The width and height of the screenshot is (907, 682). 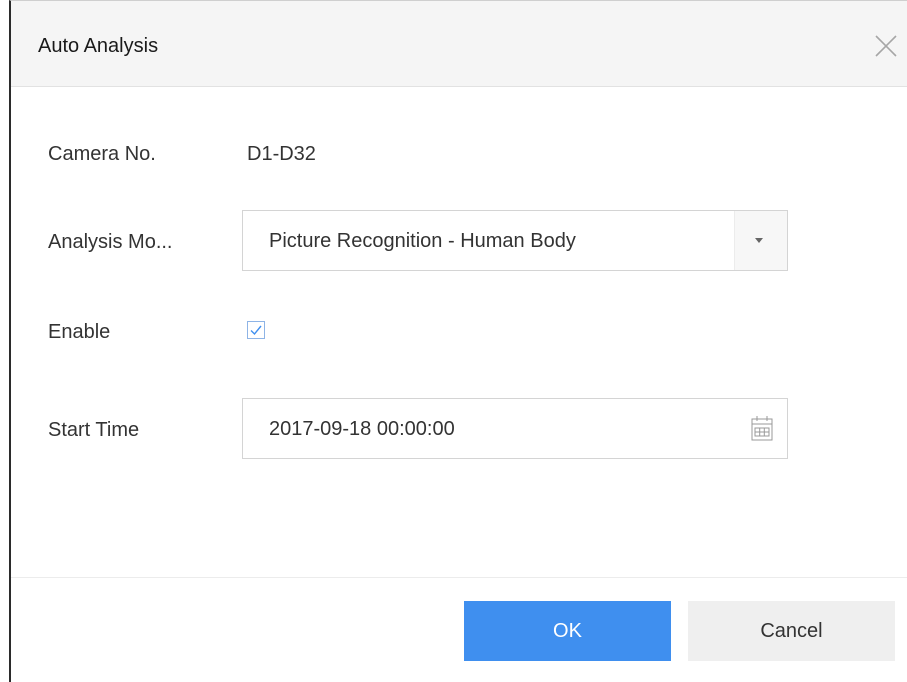 I want to click on enable-checkbox, so click(x=256, y=330).